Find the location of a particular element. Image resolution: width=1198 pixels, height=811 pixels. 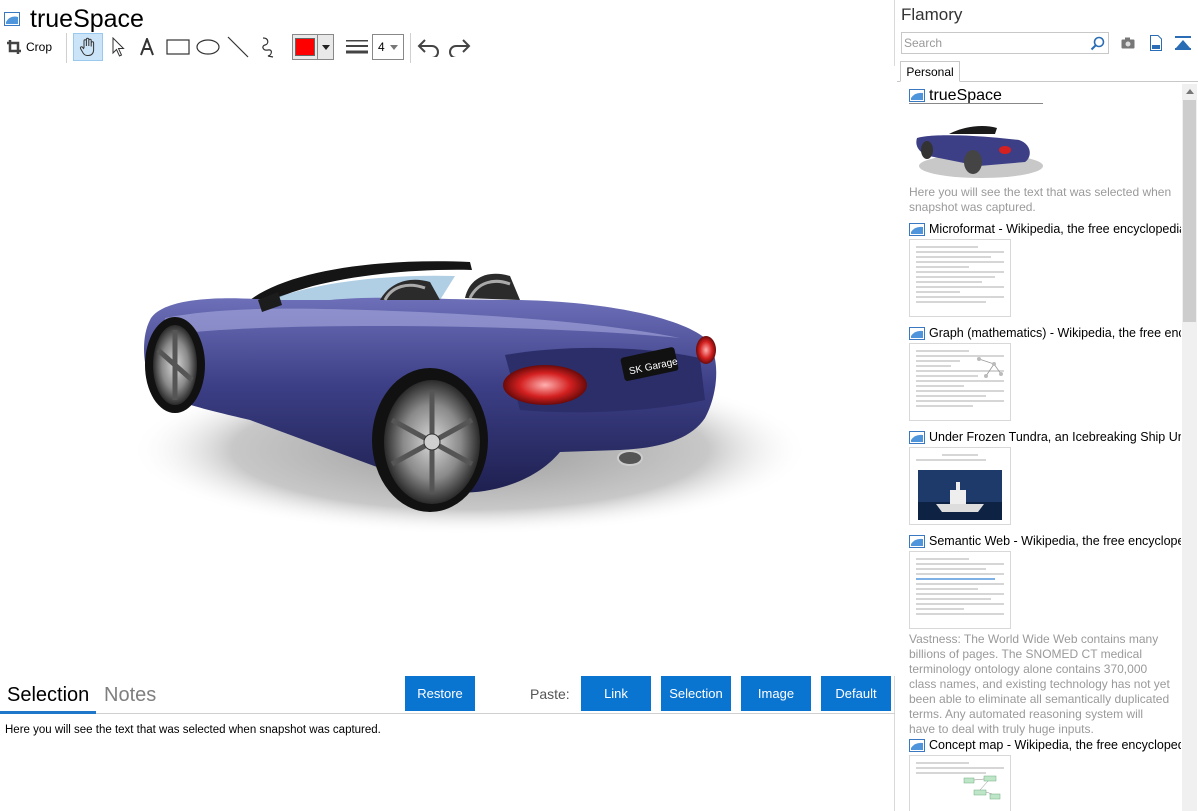

capture-button is located at coordinates (1128, 43).